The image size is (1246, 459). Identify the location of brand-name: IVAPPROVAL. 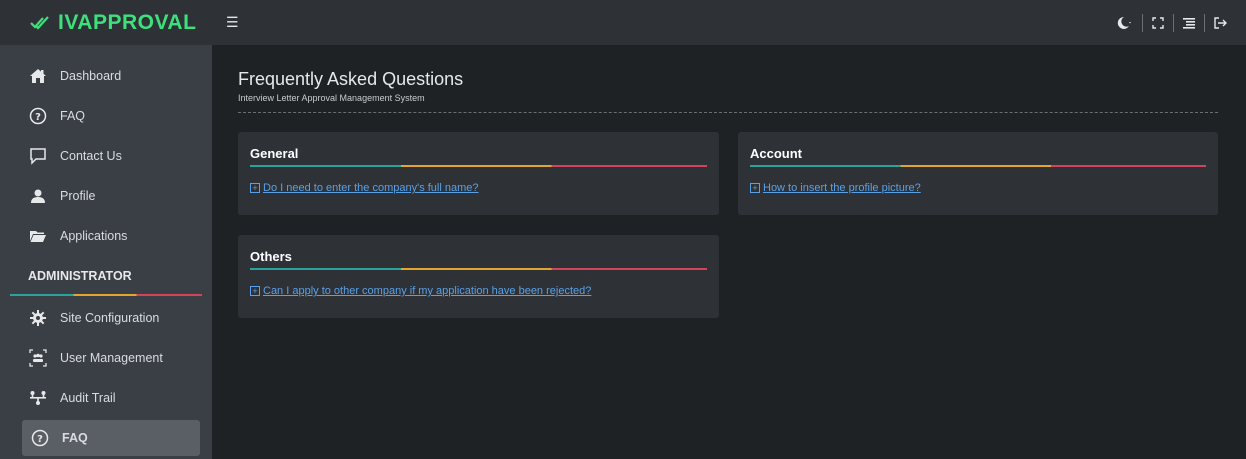
(127, 22).